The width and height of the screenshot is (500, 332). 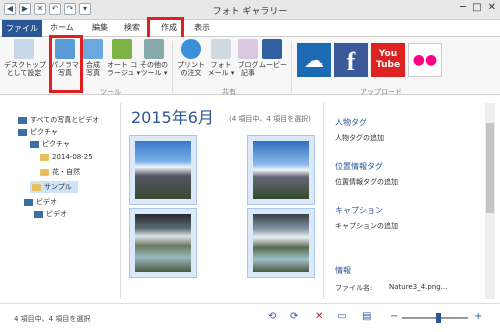 I want to click on tools-icon, so click(x=154, y=49).